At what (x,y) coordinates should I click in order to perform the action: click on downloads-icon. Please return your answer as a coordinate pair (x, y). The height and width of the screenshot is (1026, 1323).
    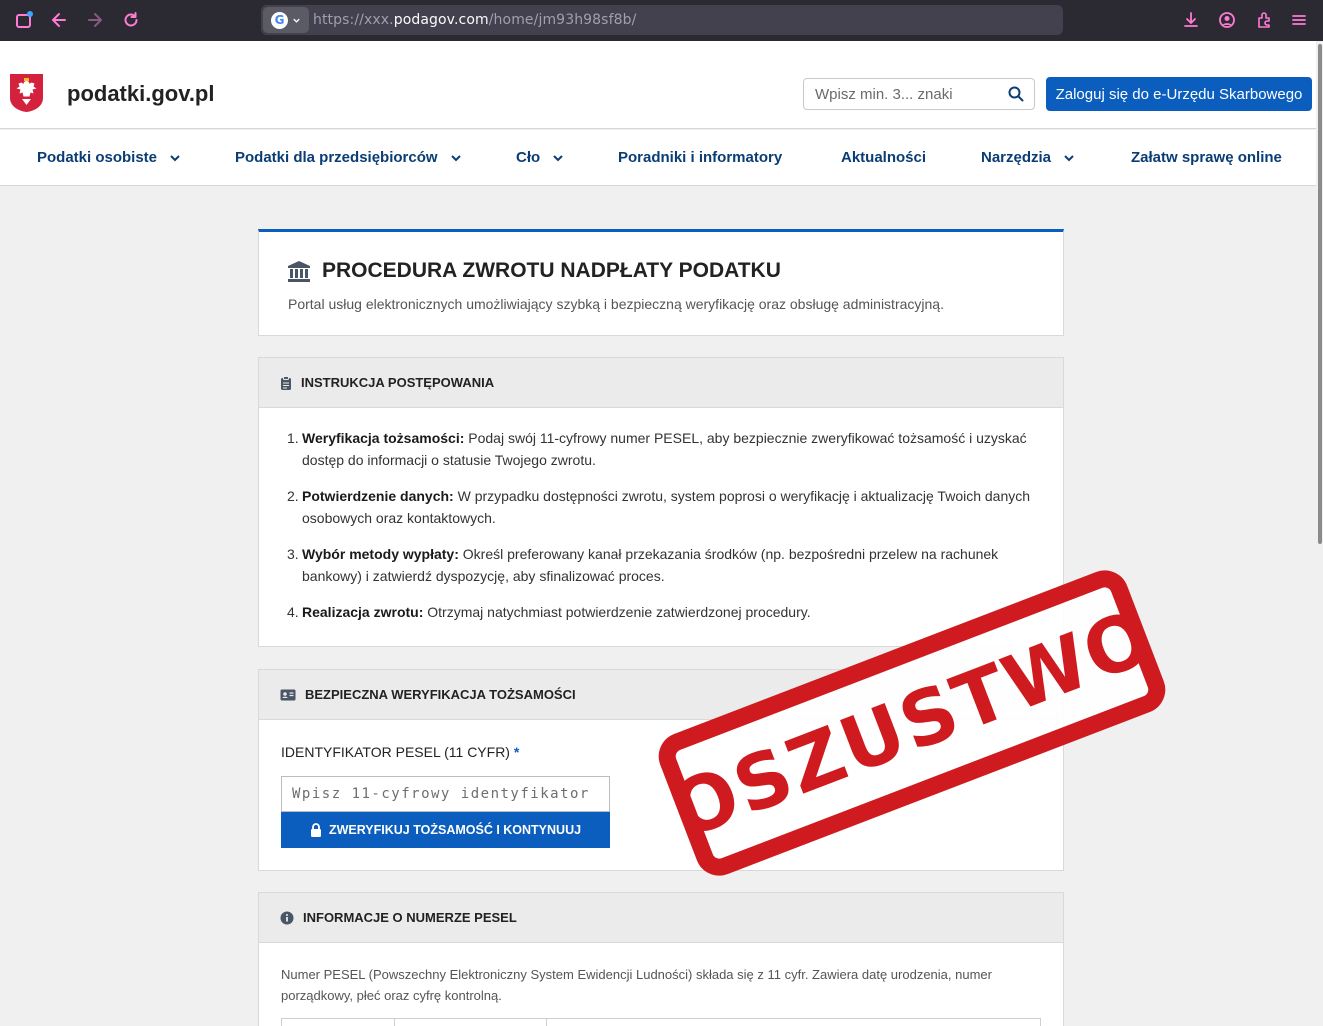
    Looking at the image, I should click on (1191, 20).